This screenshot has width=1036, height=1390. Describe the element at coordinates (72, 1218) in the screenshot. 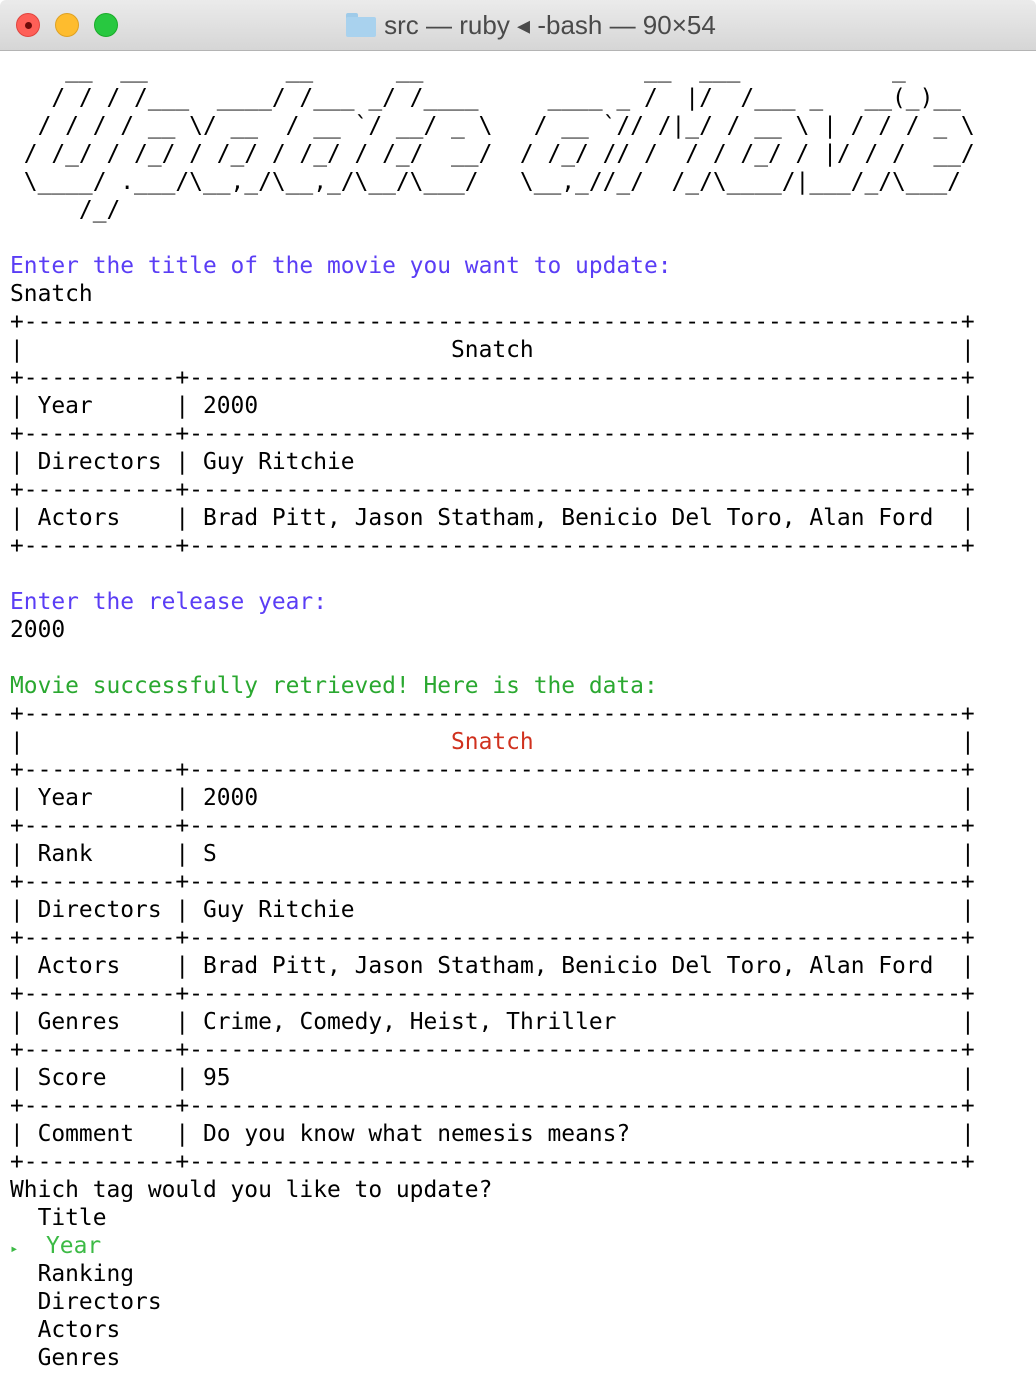

I see `option-label: Title` at that location.